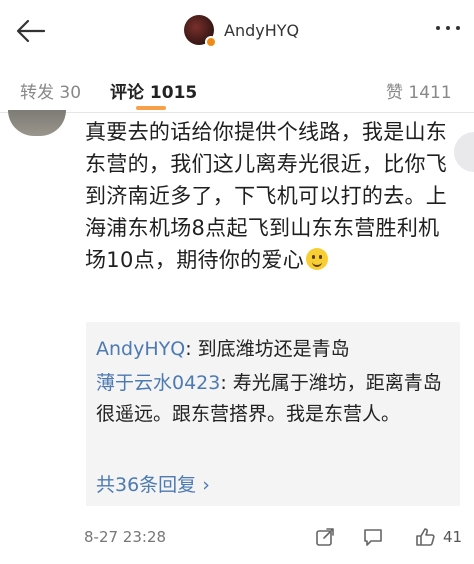 This screenshot has width=474, height=564. Describe the element at coordinates (425, 537) in the screenshot. I see `like-thumb-icon` at that location.